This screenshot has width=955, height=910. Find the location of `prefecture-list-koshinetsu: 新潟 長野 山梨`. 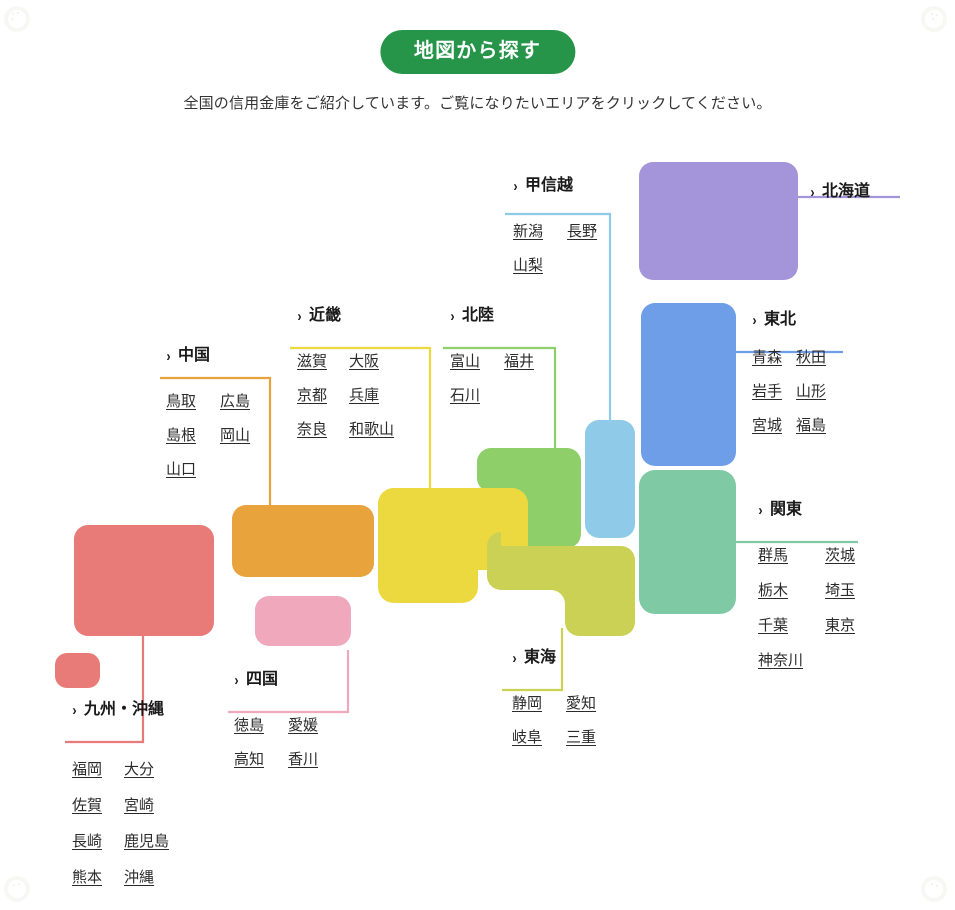

prefecture-list-koshinetsu: 新潟 長野 山梨 is located at coordinates (555, 247).